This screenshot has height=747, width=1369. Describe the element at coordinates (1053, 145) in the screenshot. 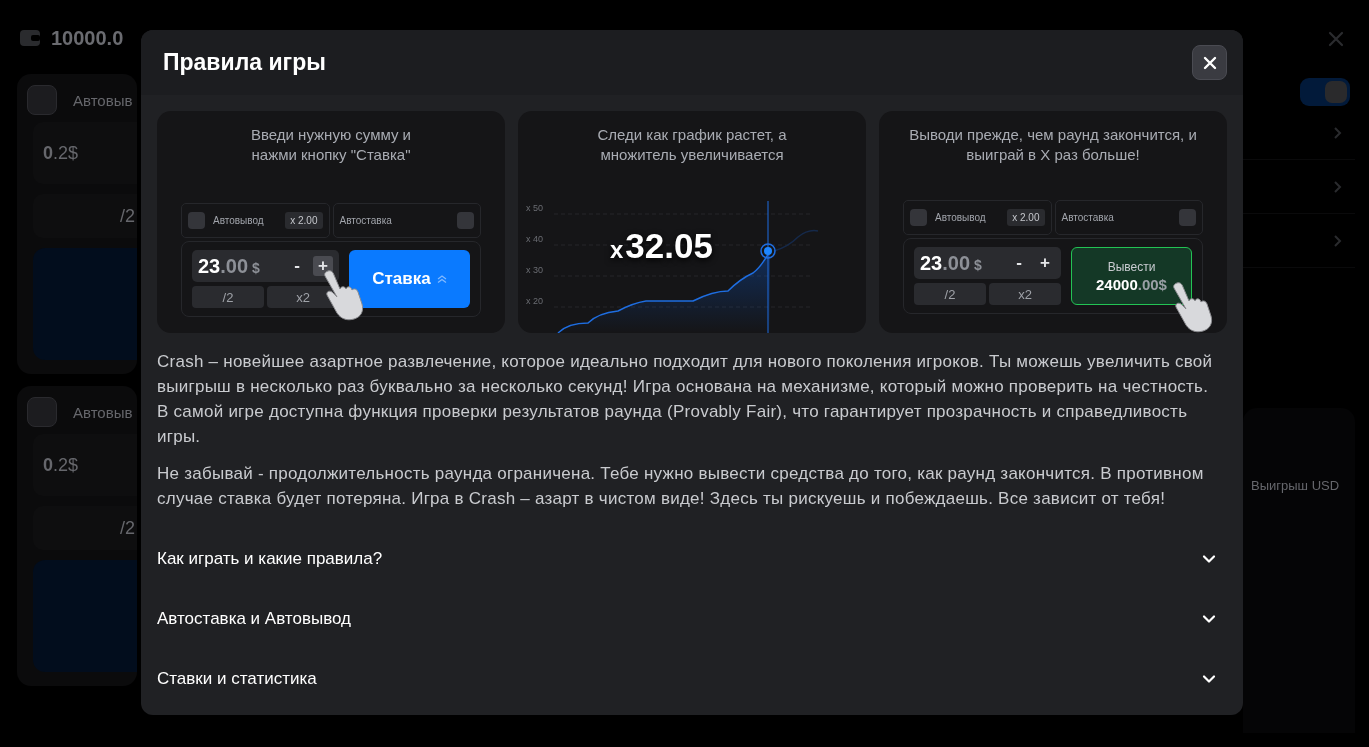

I see `step-caption: Выводи прежде, чем раунд закончится, и выиграй в X раз больше!` at that location.